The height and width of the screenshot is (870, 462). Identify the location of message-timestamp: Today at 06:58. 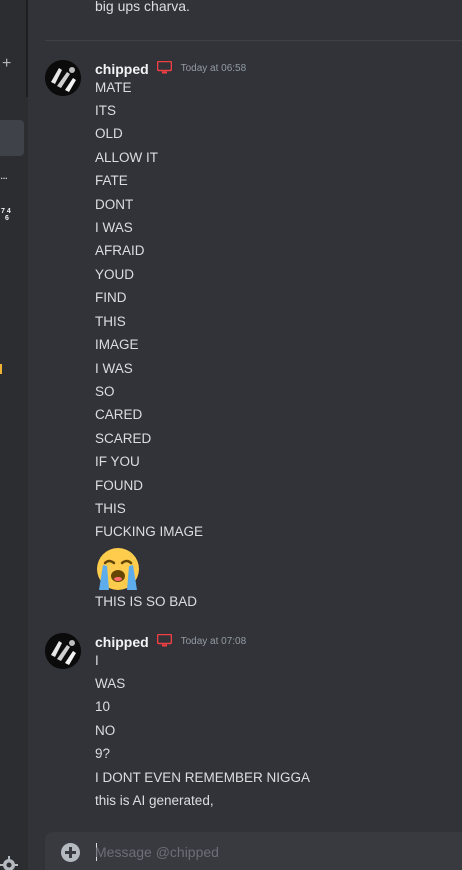
(213, 69).